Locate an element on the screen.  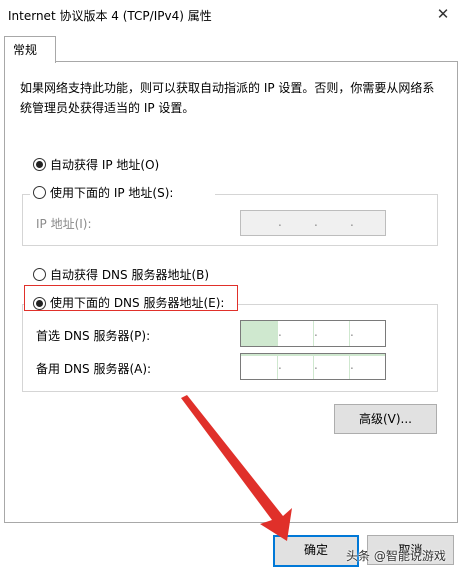
watermark: 头条 @智能说游戏 is located at coordinates (396, 556).